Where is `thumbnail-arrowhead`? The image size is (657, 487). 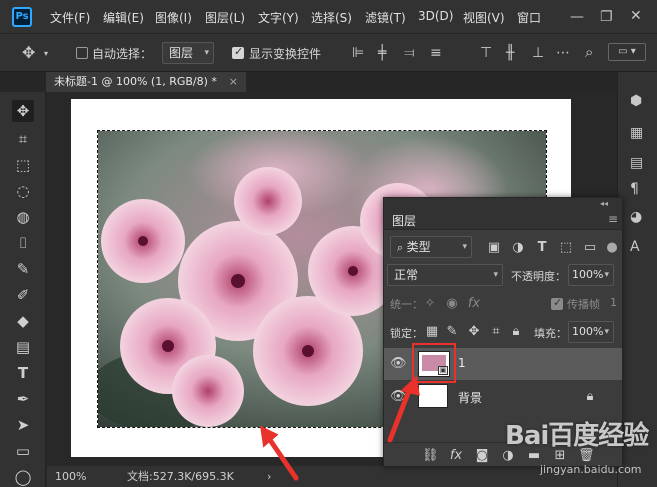
thumbnail-arrowhead is located at coordinates (410, 385).